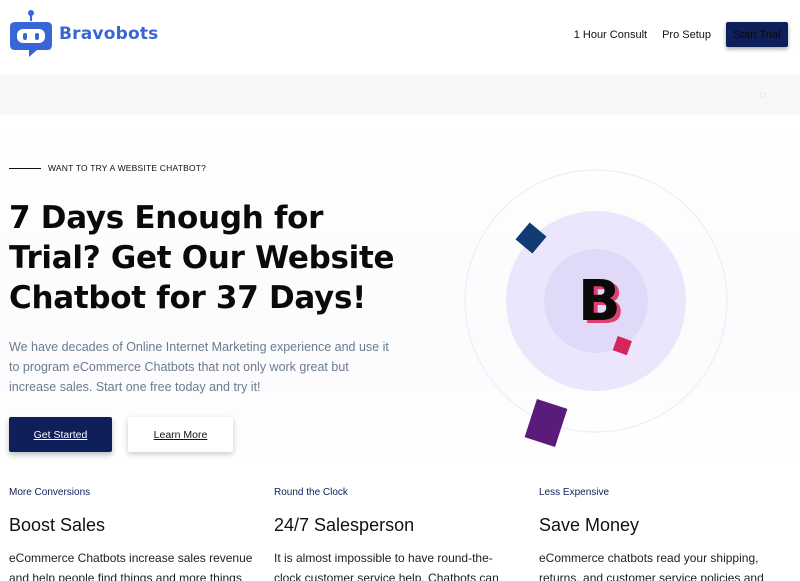  I want to click on feature-title: 24/7 Salesperson, so click(344, 525).